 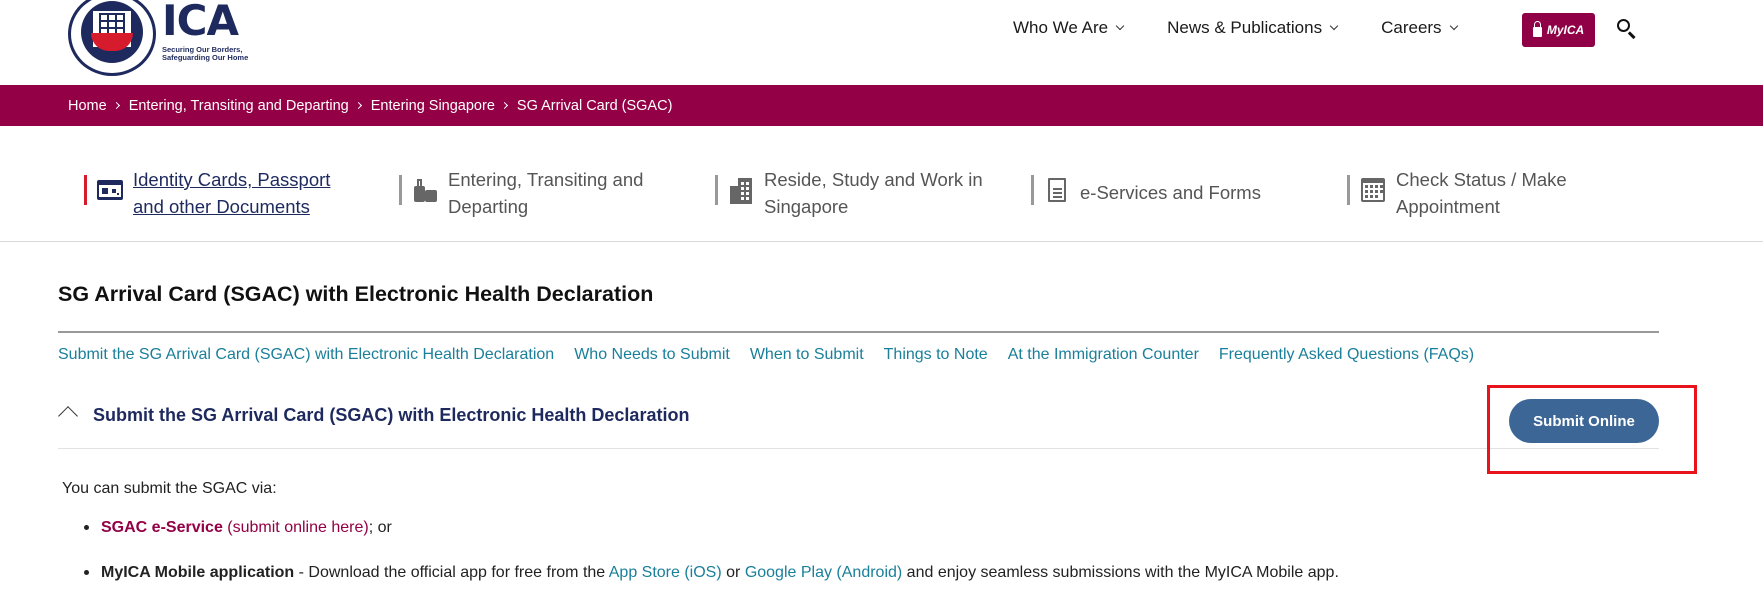 What do you see at coordinates (1346, 355) in the screenshot?
I see `anchor-faqs: Frequently Asked Questions (FAQs)` at bounding box center [1346, 355].